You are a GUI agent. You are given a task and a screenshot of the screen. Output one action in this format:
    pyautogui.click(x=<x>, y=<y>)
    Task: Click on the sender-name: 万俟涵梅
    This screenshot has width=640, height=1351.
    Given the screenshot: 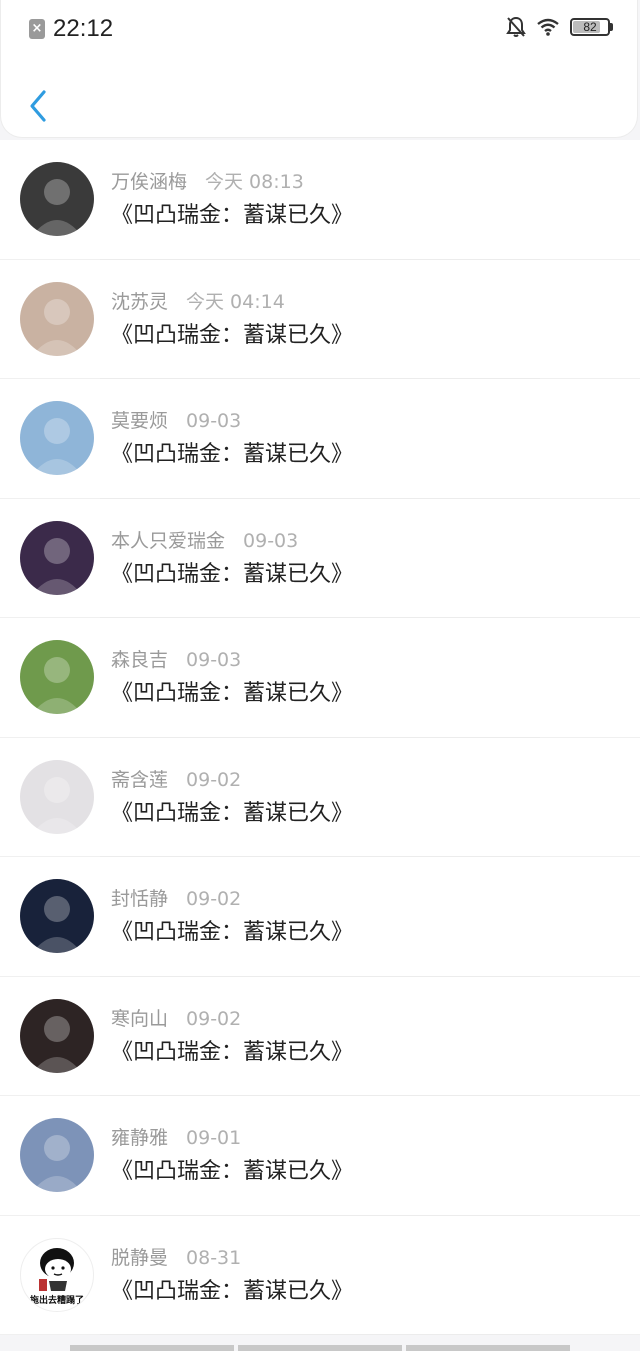 What is the action you would take?
    pyautogui.click(x=149, y=182)
    